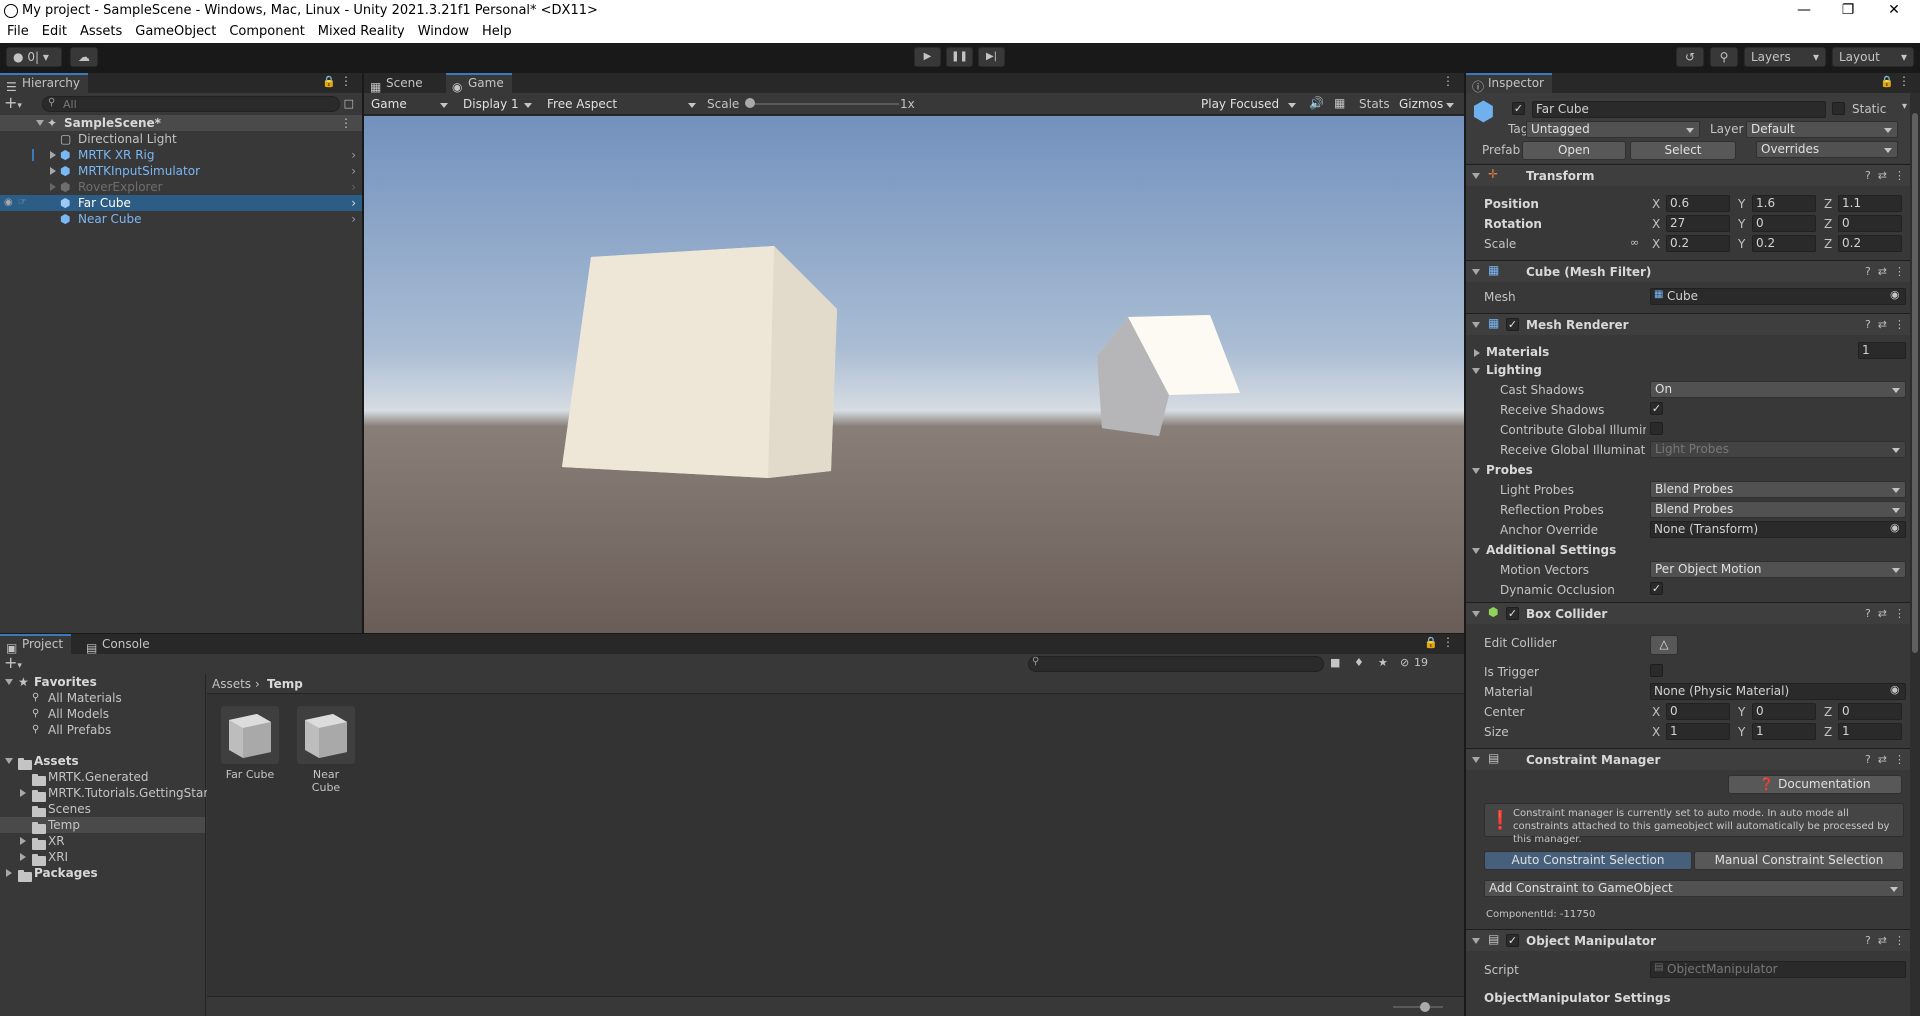  I want to click on static-checkbox, so click(1838, 108).